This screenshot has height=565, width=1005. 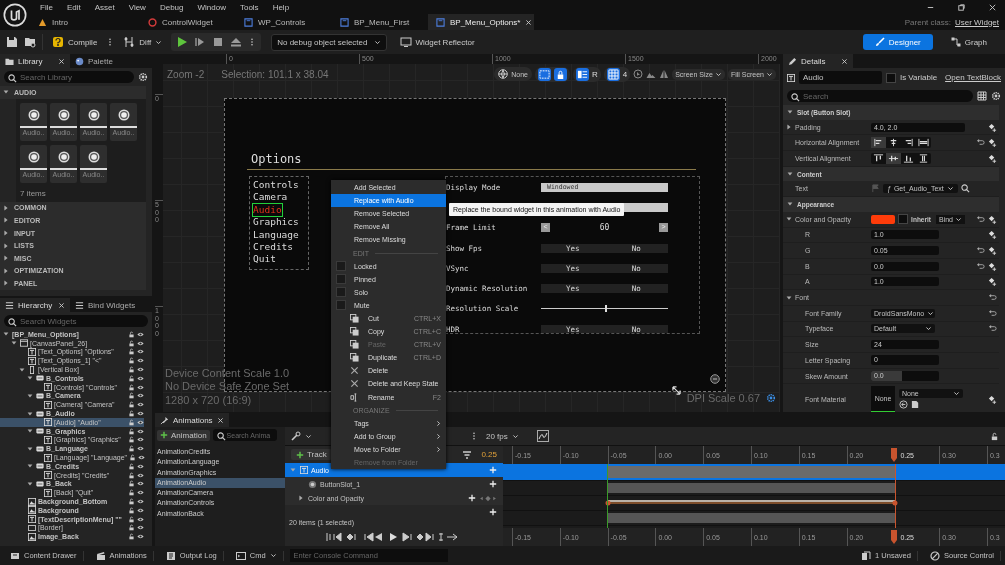 I want to click on folder-icon, so click(x=30, y=42).